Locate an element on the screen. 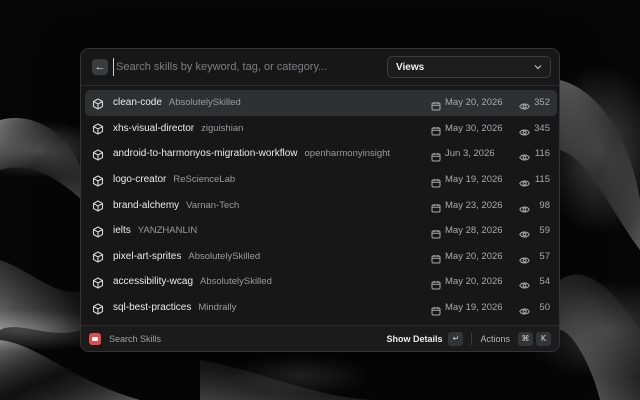 The image size is (640, 400). skill-row: brand-alchemy Varnan-Tech May 23, 2026 98 is located at coordinates (321, 205).